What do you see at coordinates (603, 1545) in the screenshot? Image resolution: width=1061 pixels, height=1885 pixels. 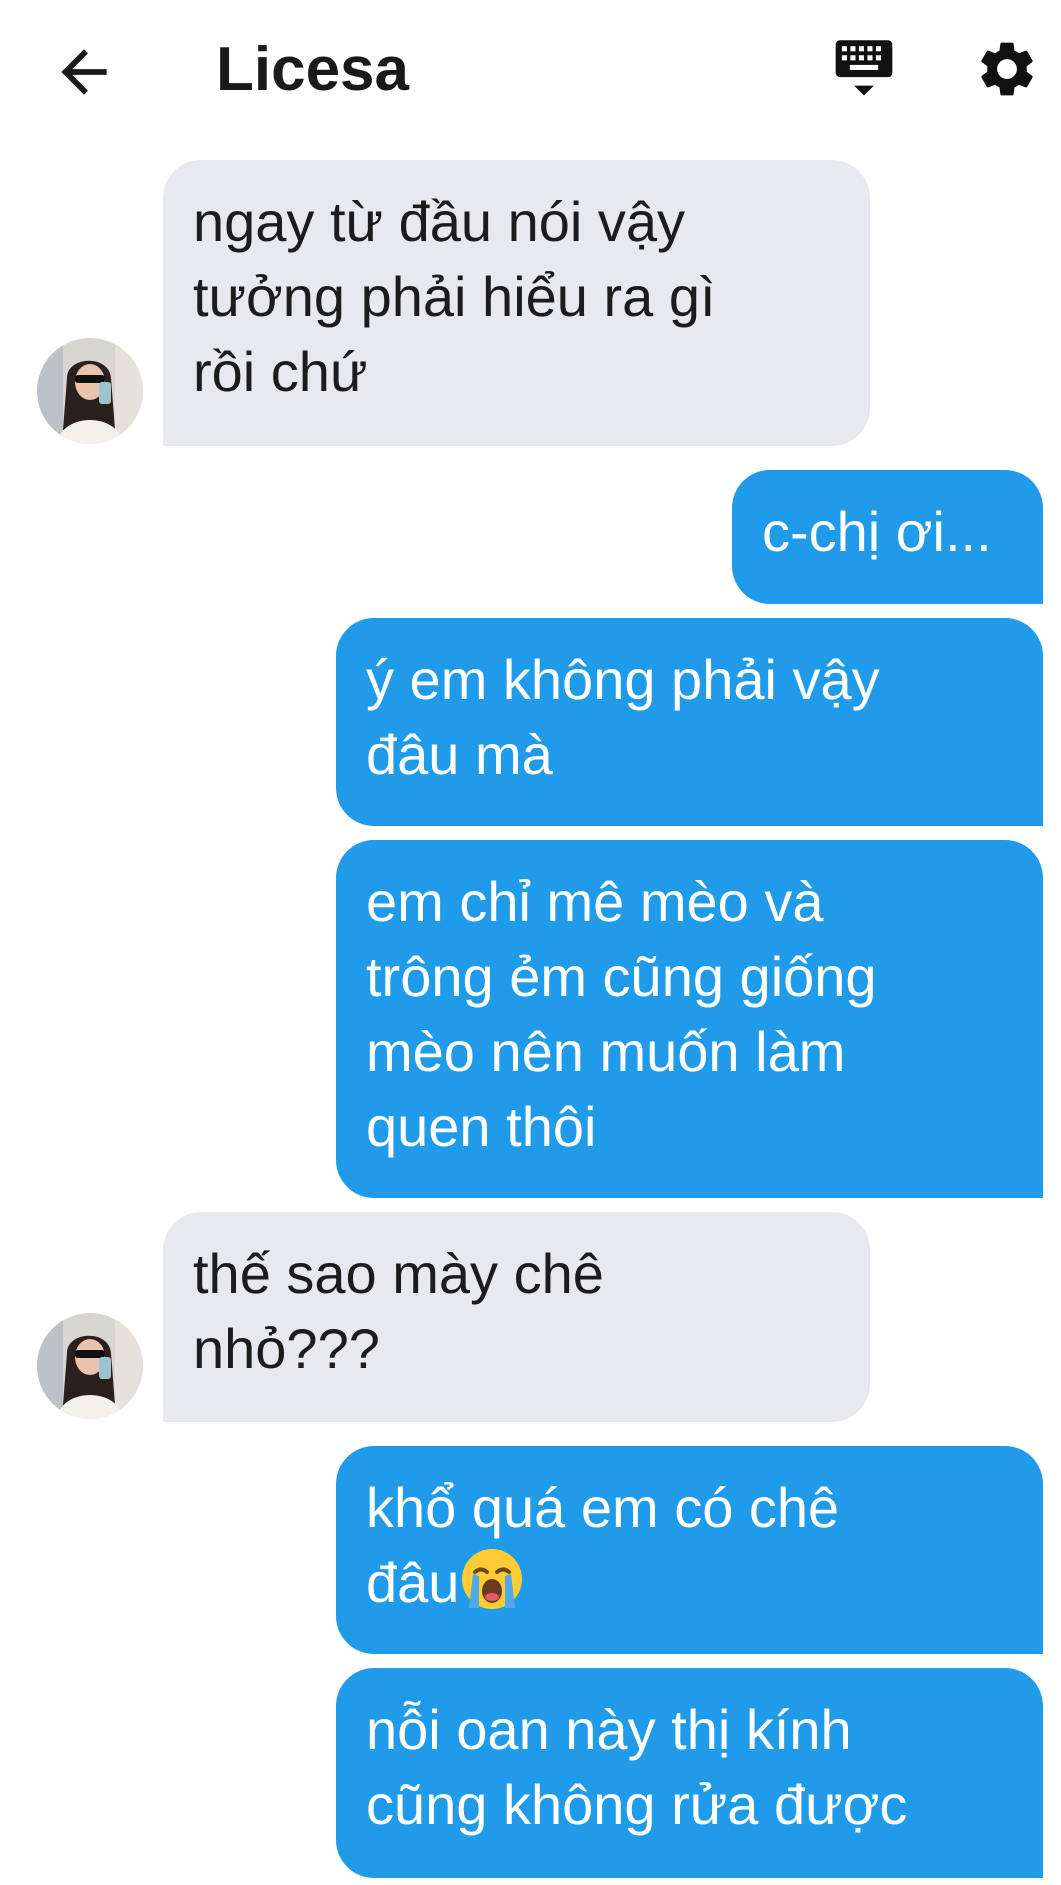 I see `message-text: khổ quá em có chê đâu` at bounding box center [603, 1545].